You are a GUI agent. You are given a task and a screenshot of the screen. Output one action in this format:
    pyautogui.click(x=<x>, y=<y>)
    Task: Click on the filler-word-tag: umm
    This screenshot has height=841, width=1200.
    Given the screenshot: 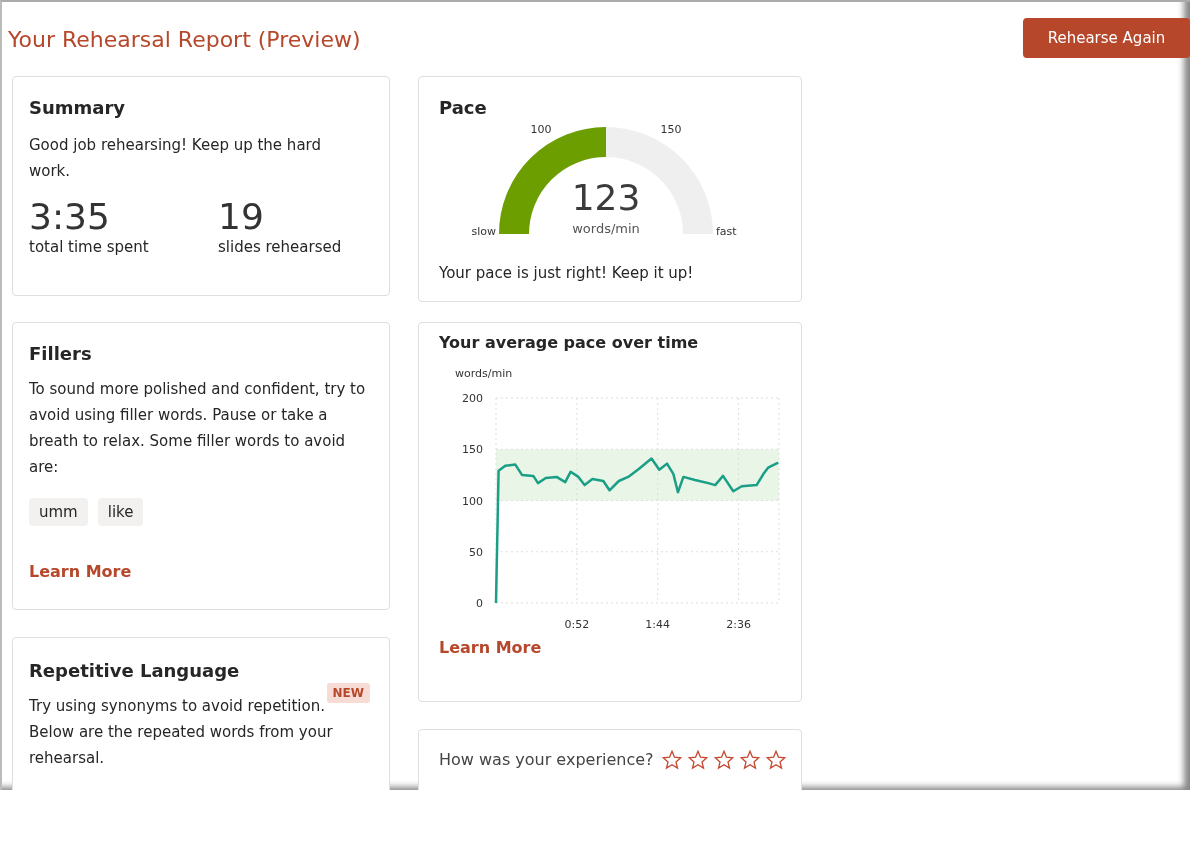 What is the action you would take?
    pyautogui.click(x=58, y=512)
    